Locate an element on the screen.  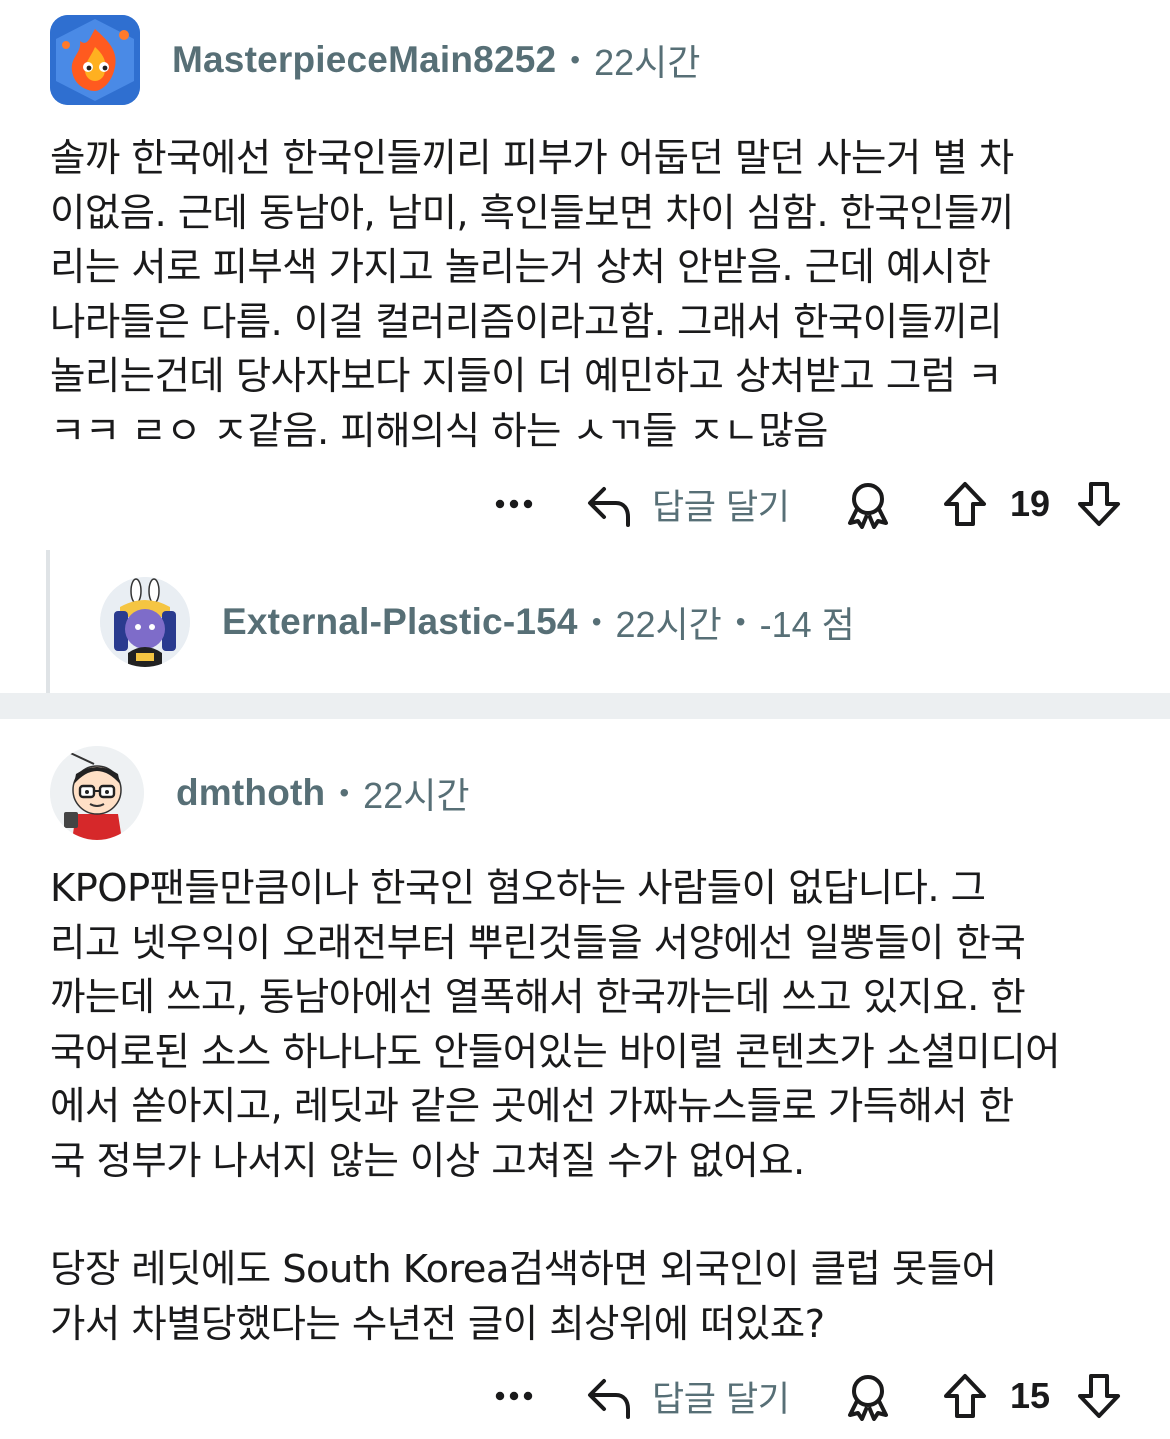
fire-avatar-icon is located at coordinates (95, 60).